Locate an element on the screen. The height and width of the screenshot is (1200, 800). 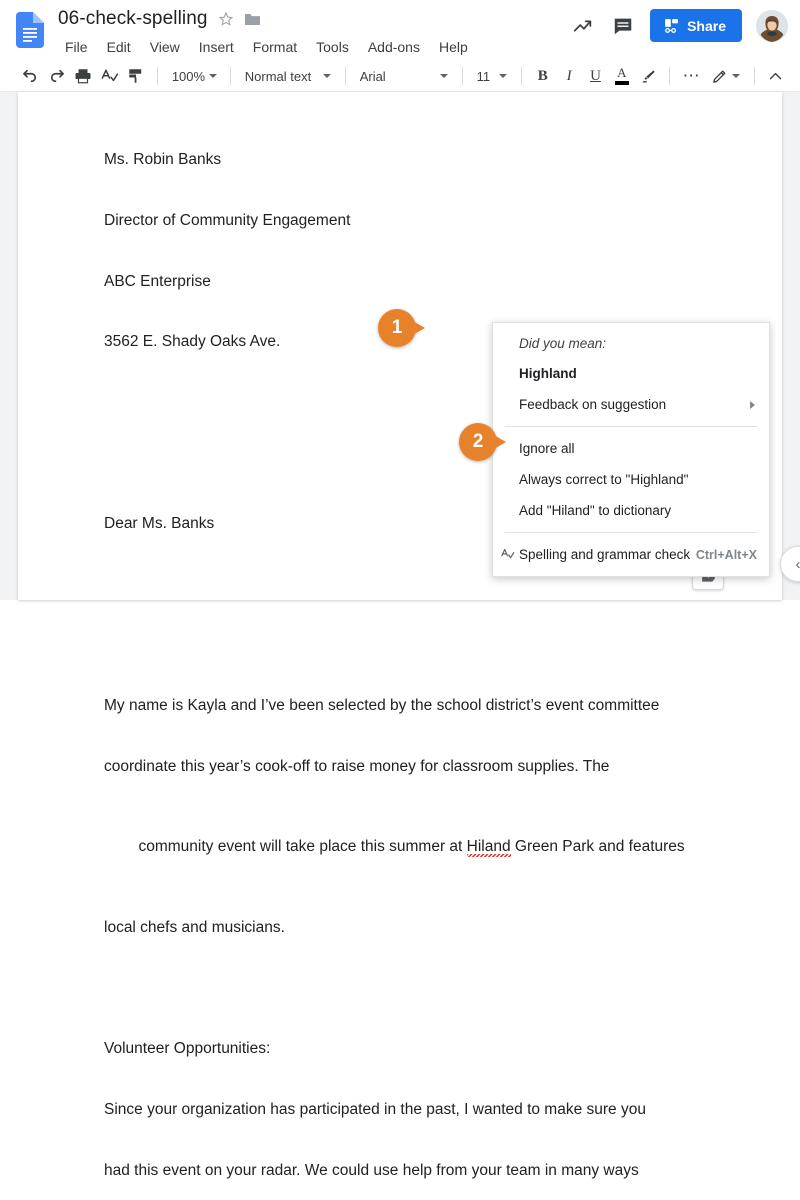
menu-item-suggestion: Highland is located at coordinates (631, 373).